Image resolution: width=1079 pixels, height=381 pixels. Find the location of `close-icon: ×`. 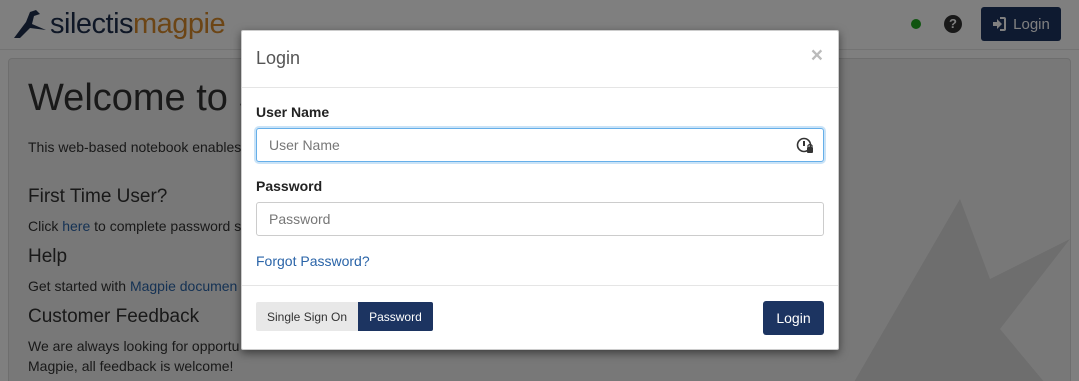

close-icon: × is located at coordinates (817, 55).